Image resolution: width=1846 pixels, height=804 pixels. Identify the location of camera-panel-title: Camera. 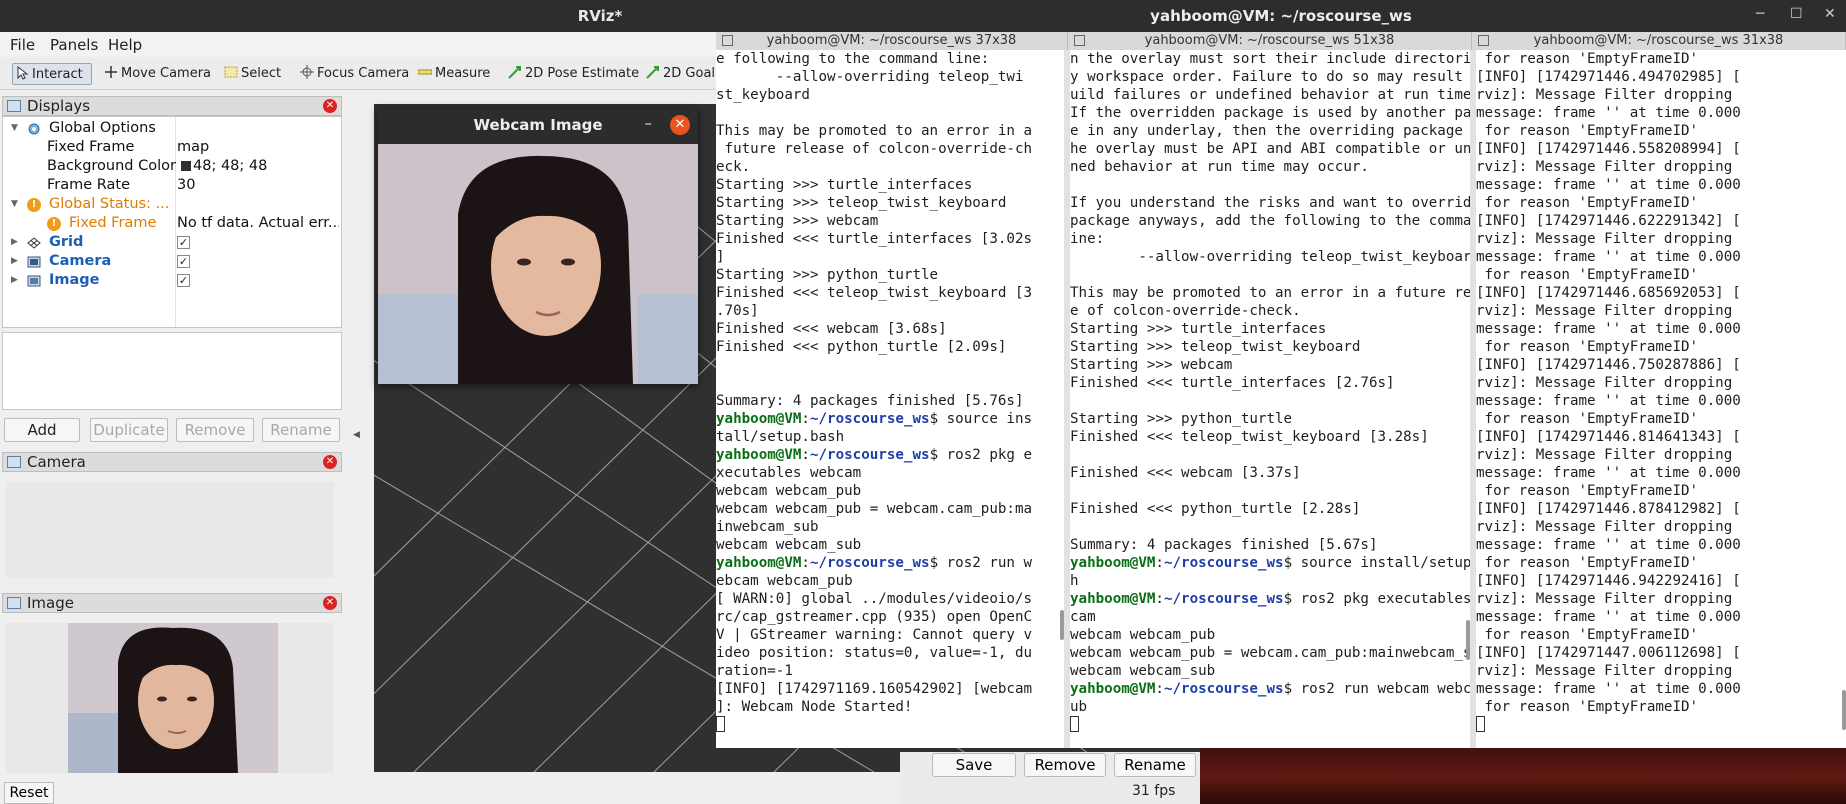
(56, 462).